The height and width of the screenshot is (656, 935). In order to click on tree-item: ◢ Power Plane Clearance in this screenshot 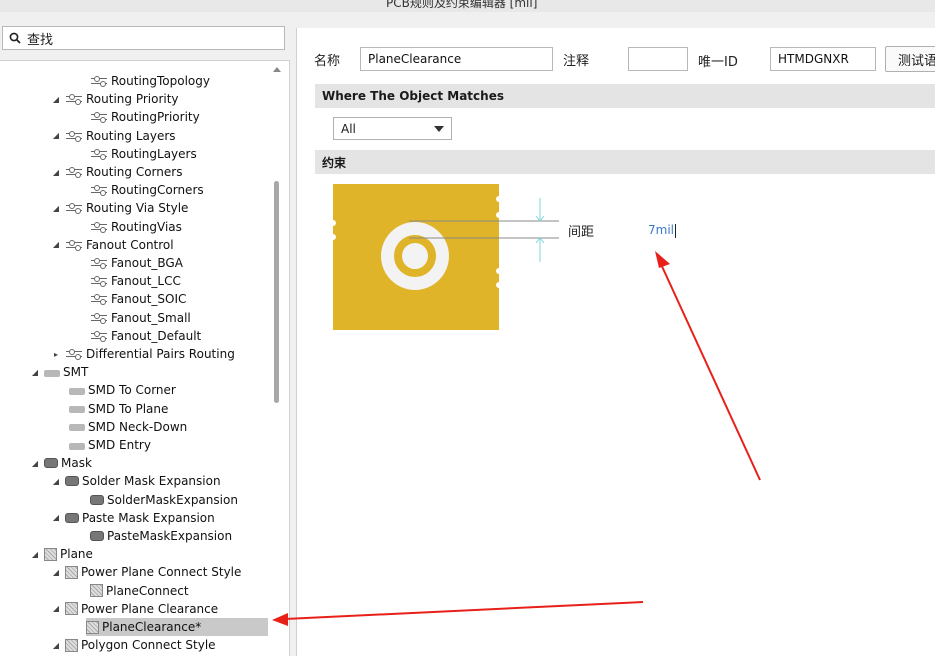, I will do `click(134, 609)`.